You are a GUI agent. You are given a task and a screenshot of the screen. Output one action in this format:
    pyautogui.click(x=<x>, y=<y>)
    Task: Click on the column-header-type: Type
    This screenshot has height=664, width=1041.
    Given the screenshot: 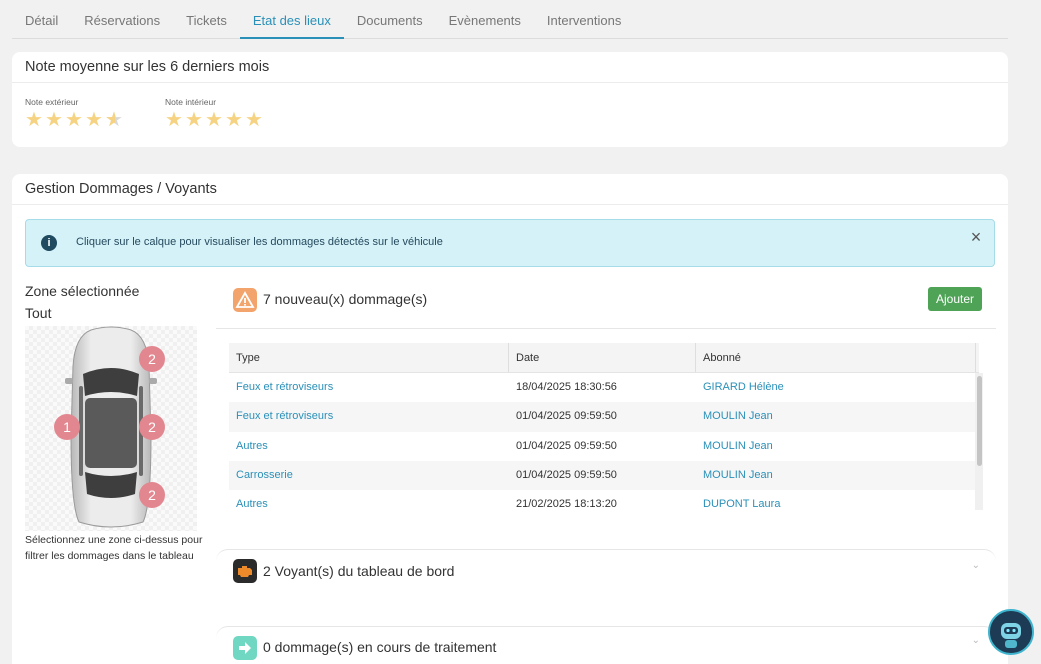 What is the action you would take?
    pyautogui.click(x=369, y=357)
    